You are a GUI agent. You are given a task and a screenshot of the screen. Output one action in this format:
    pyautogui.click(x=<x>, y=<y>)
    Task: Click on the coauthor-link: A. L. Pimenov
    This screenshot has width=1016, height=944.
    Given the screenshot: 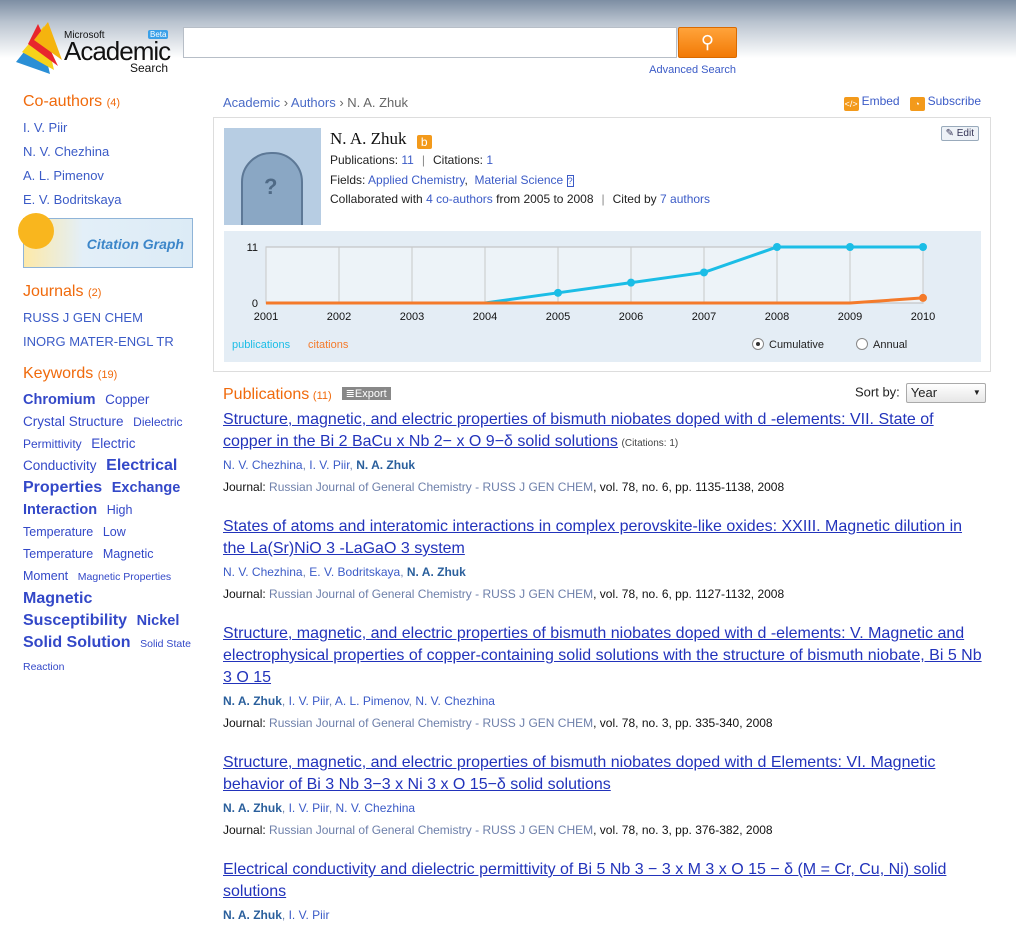 What is the action you would take?
    pyautogui.click(x=109, y=175)
    